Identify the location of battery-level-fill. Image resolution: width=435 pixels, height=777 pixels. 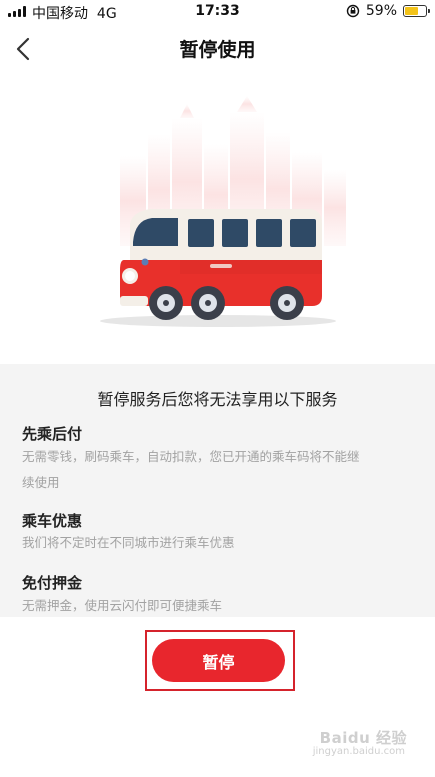
(411, 11).